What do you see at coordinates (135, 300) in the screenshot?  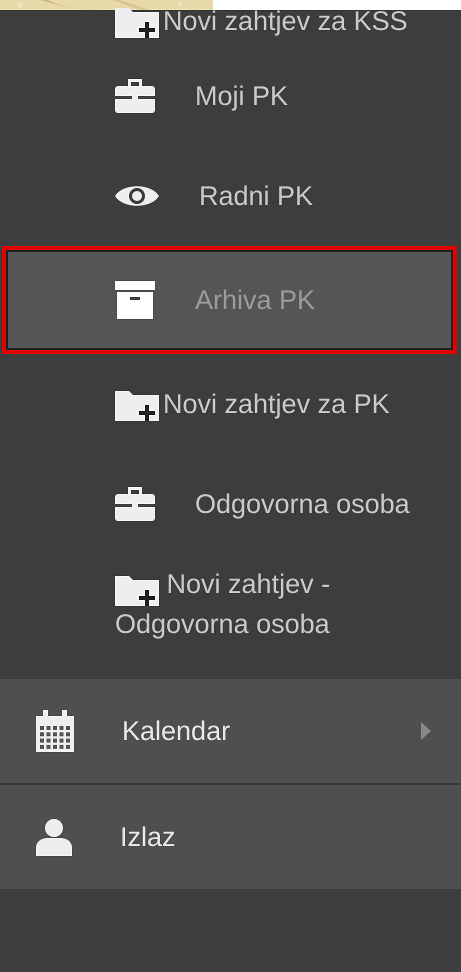 I see `archive-box-icon` at bounding box center [135, 300].